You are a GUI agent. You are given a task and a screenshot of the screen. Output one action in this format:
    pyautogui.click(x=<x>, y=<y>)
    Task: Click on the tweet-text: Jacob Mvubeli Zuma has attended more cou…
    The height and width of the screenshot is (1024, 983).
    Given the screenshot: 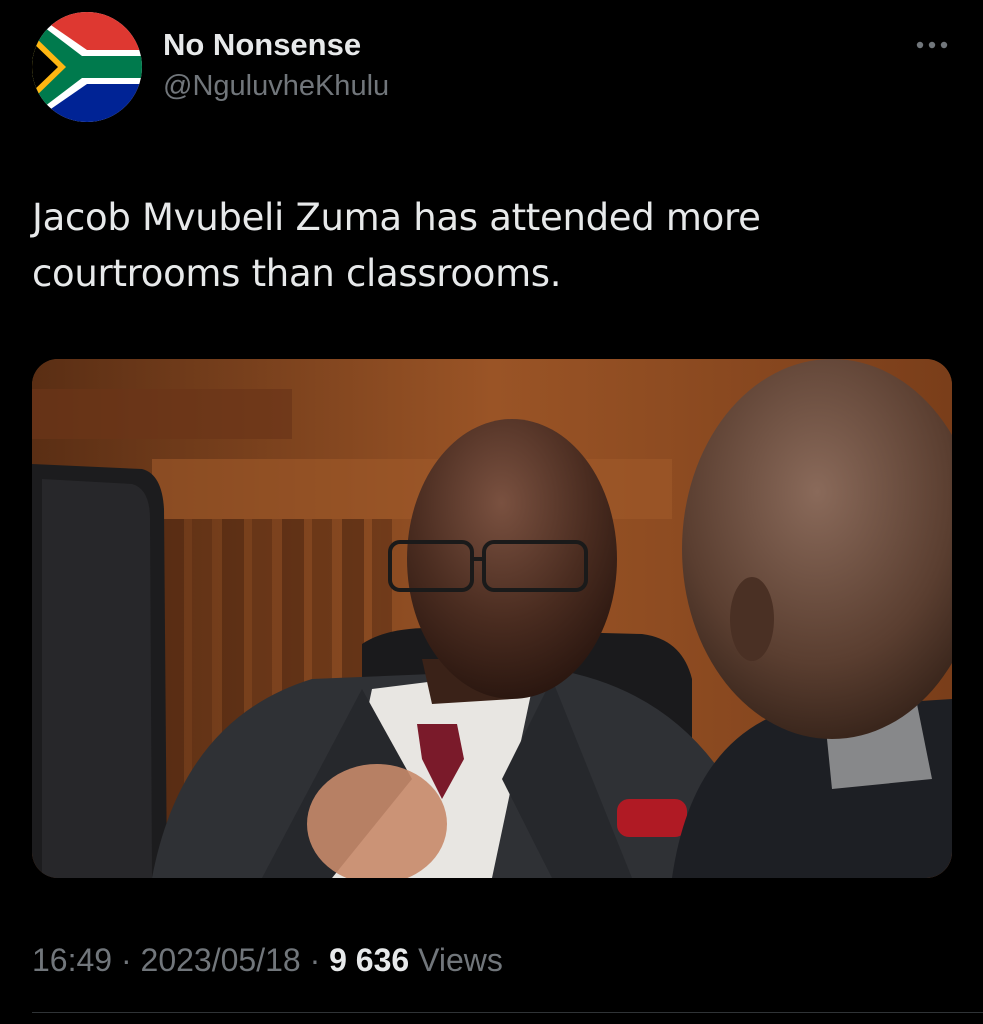 What is the action you would take?
    pyautogui.click(x=396, y=245)
    